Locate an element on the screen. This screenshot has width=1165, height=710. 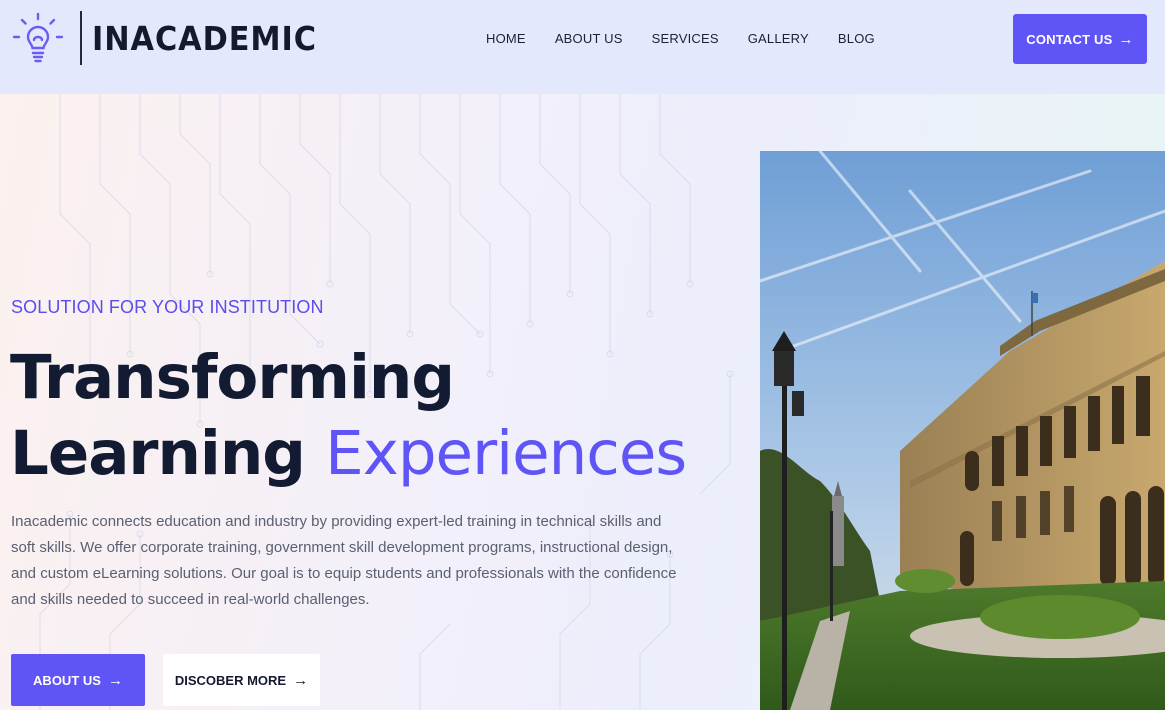
nav-blog: BLOG is located at coordinates (856, 38).